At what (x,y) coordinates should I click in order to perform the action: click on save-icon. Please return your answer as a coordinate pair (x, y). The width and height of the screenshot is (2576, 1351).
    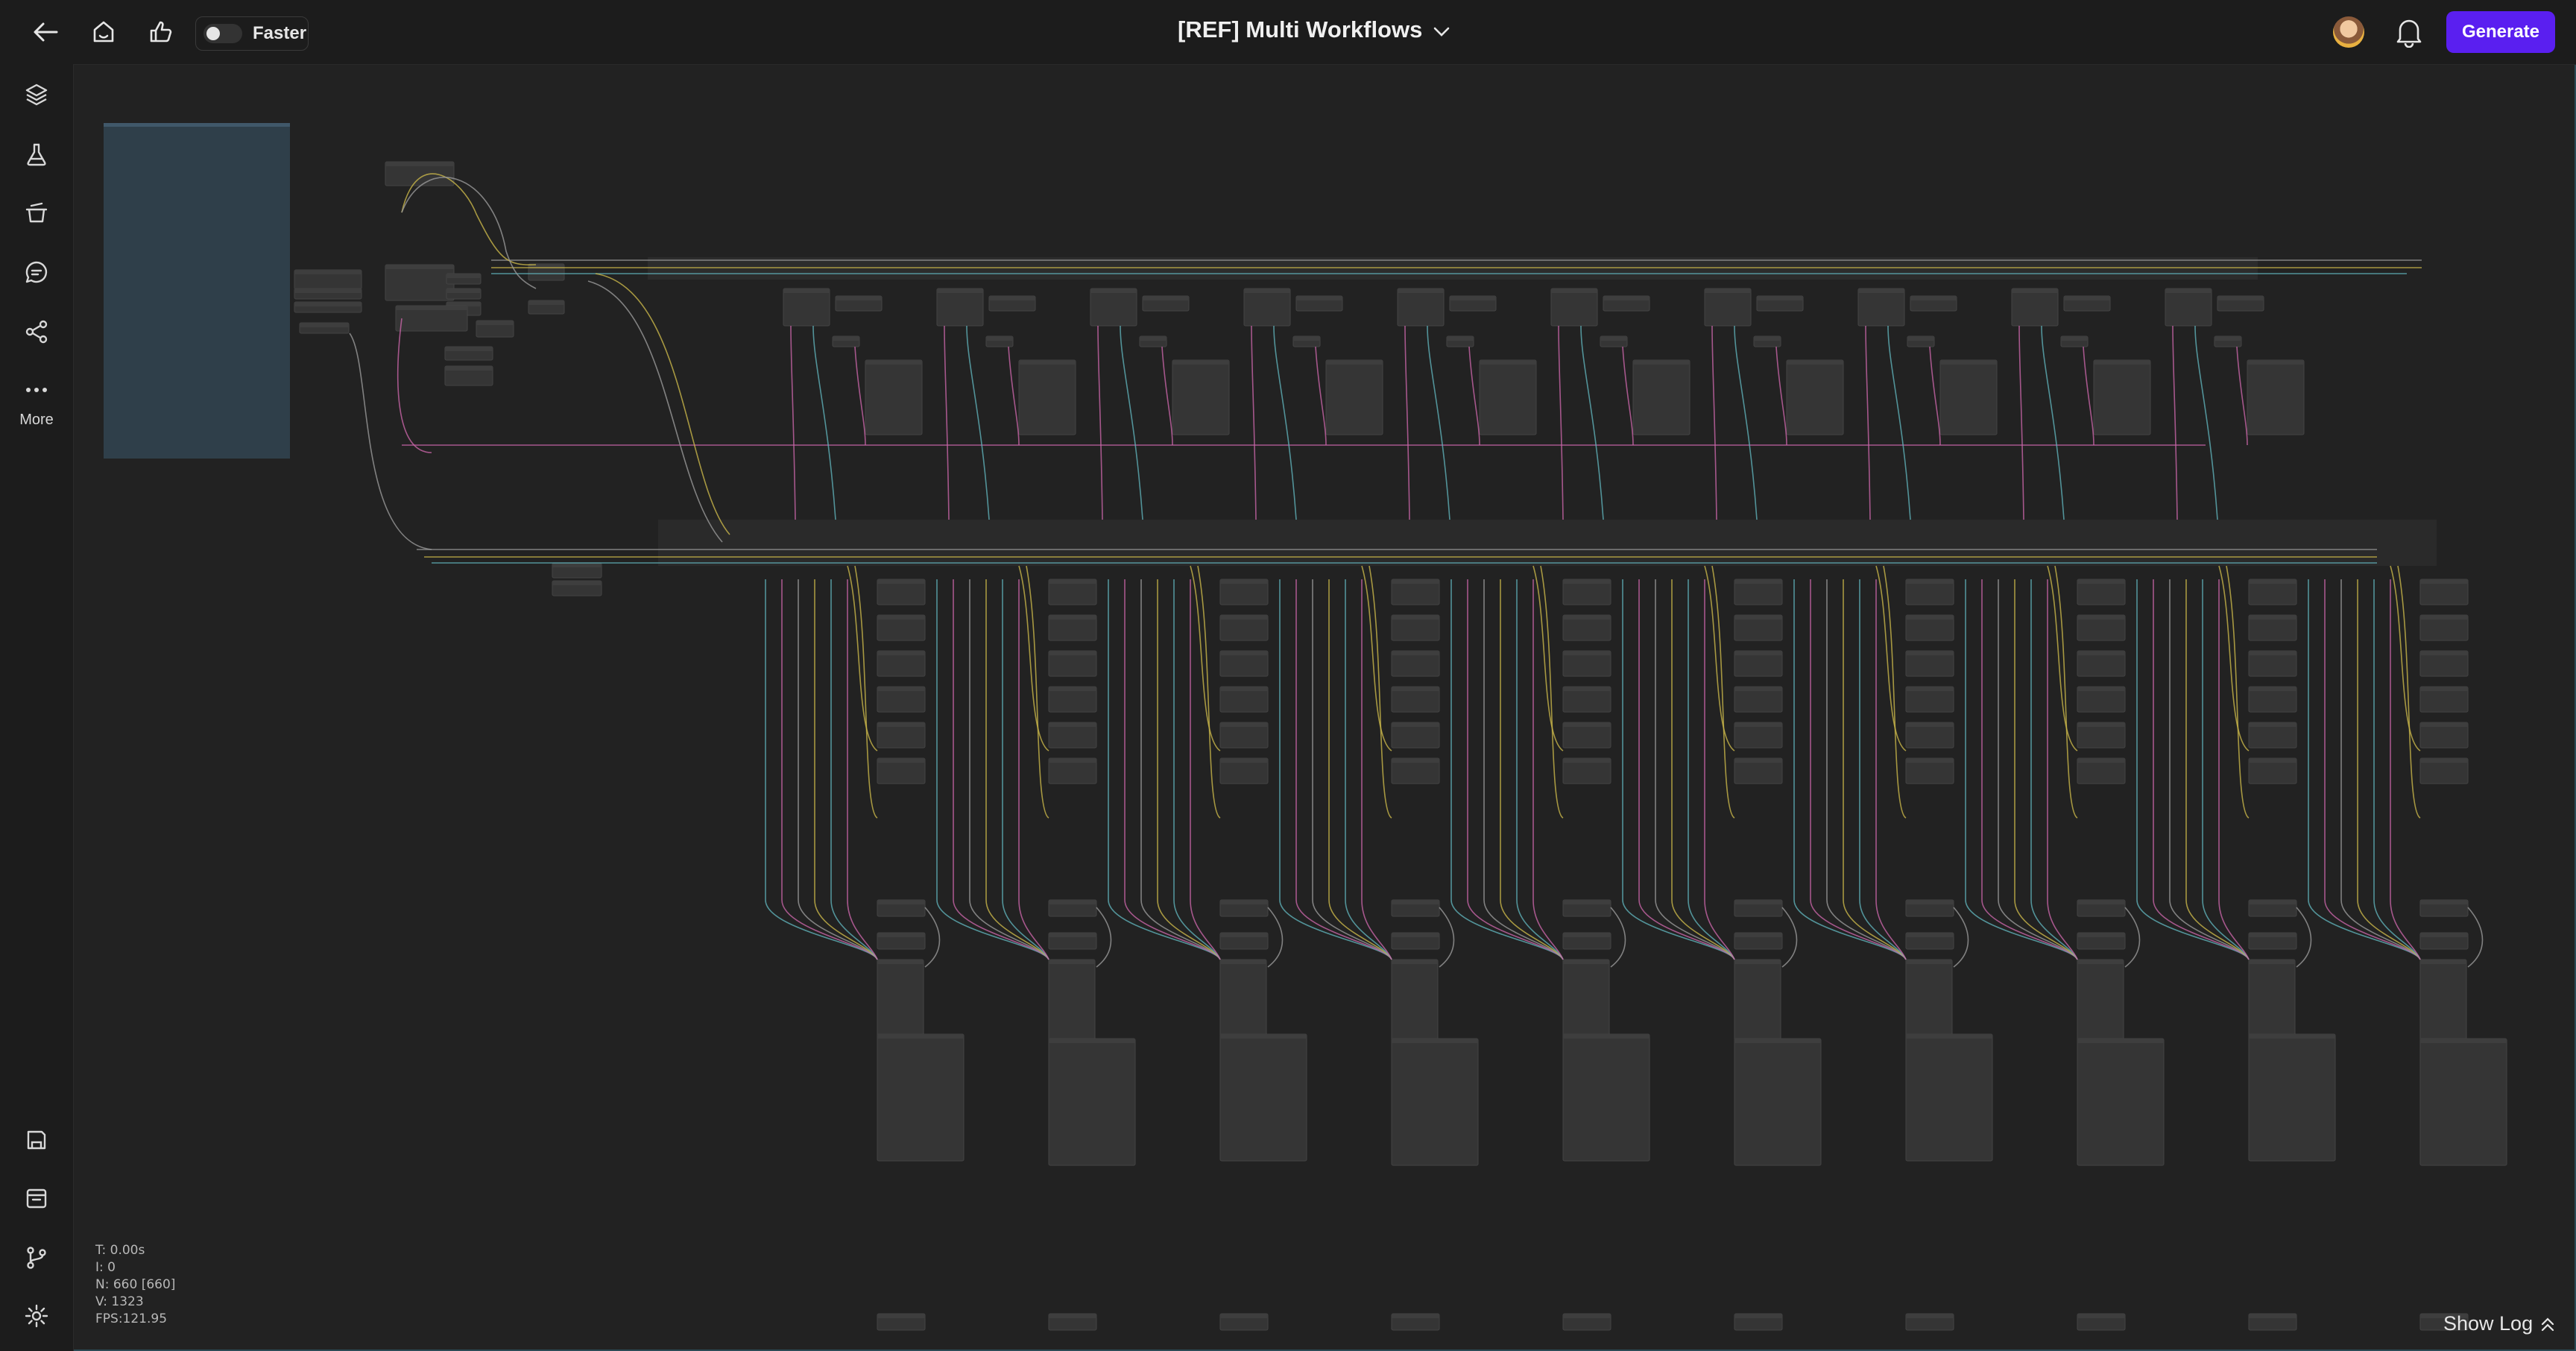
    Looking at the image, I should click on (36, 1140).